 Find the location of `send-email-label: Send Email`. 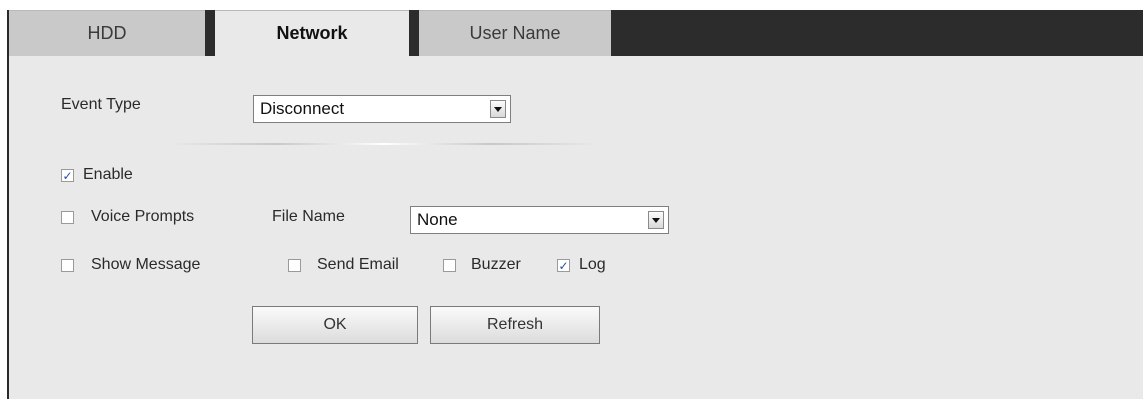

send-email-label: Send Email is located at coordinates (358, 264).